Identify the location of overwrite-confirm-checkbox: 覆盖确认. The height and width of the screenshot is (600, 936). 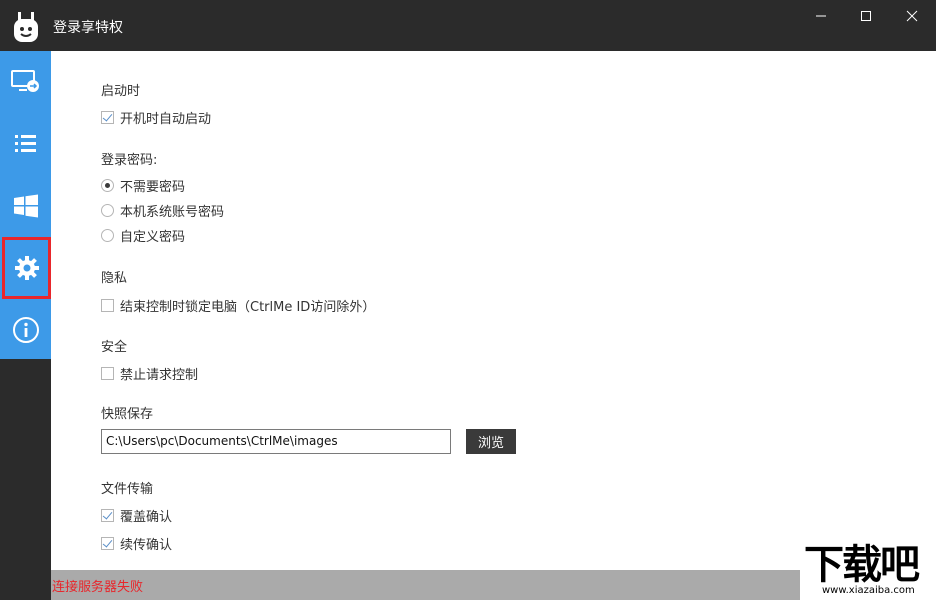
(137, 515).